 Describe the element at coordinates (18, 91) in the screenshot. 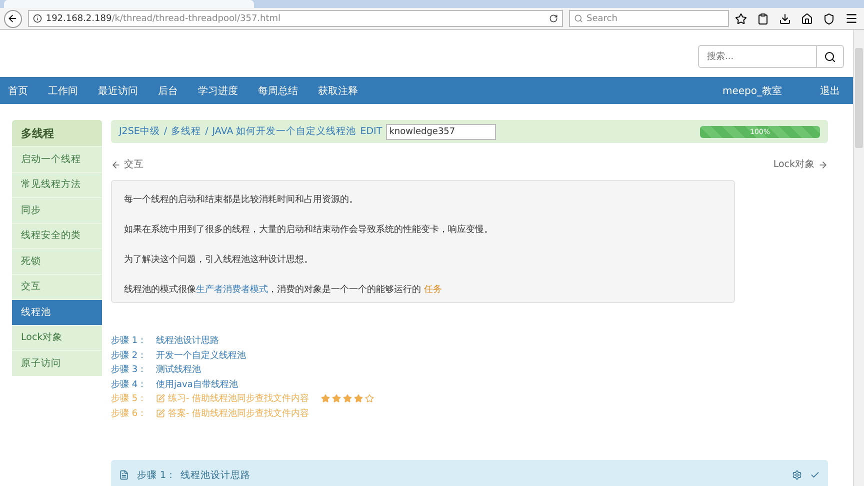

I see `nav-link: 首页` at that location.